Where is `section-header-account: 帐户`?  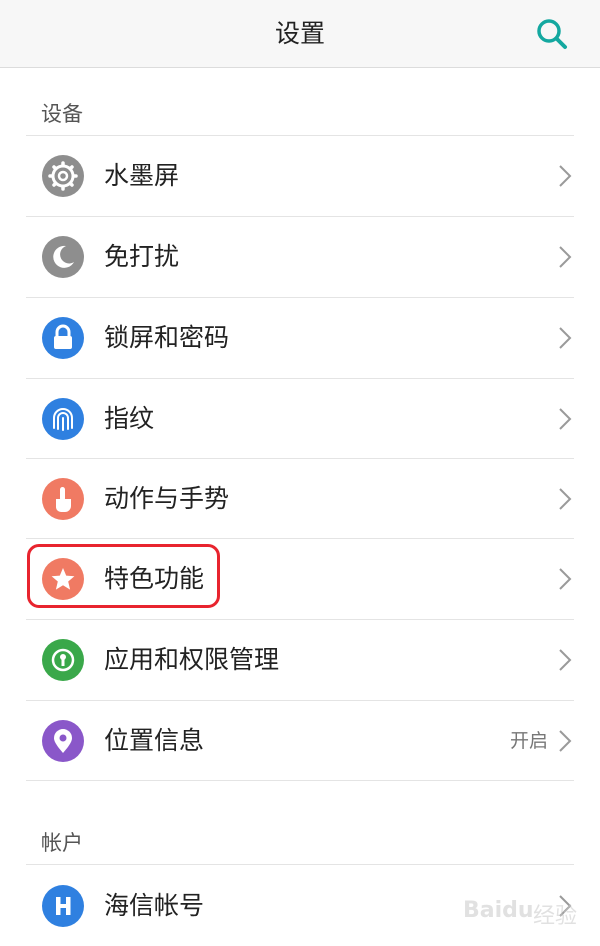 section-header-account: 帐户 is located at coordinates (62, 843).